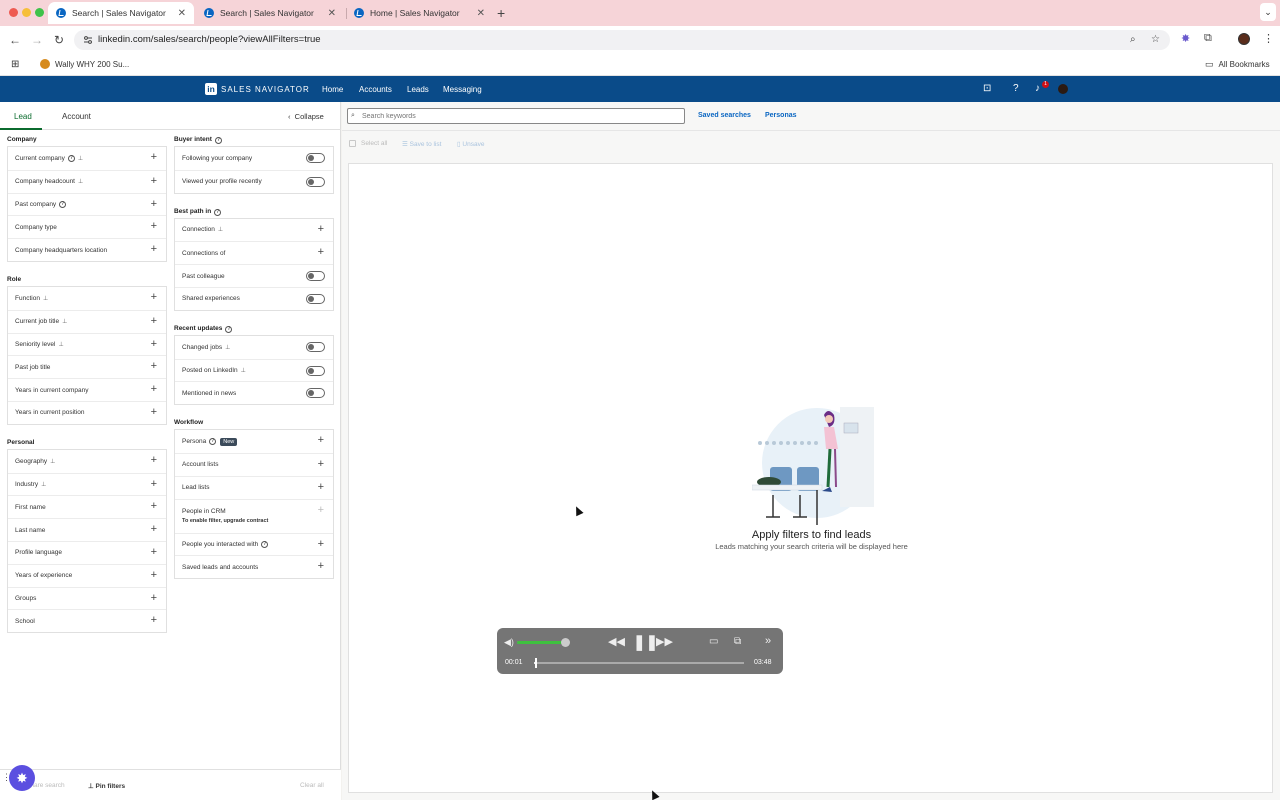 Image resolution: width=1280 pixels, height=800 pixels. Describe the element at coordinates (1155, 39) in the screenshot. I see `bookmark-star-icon: ☆` at that location.